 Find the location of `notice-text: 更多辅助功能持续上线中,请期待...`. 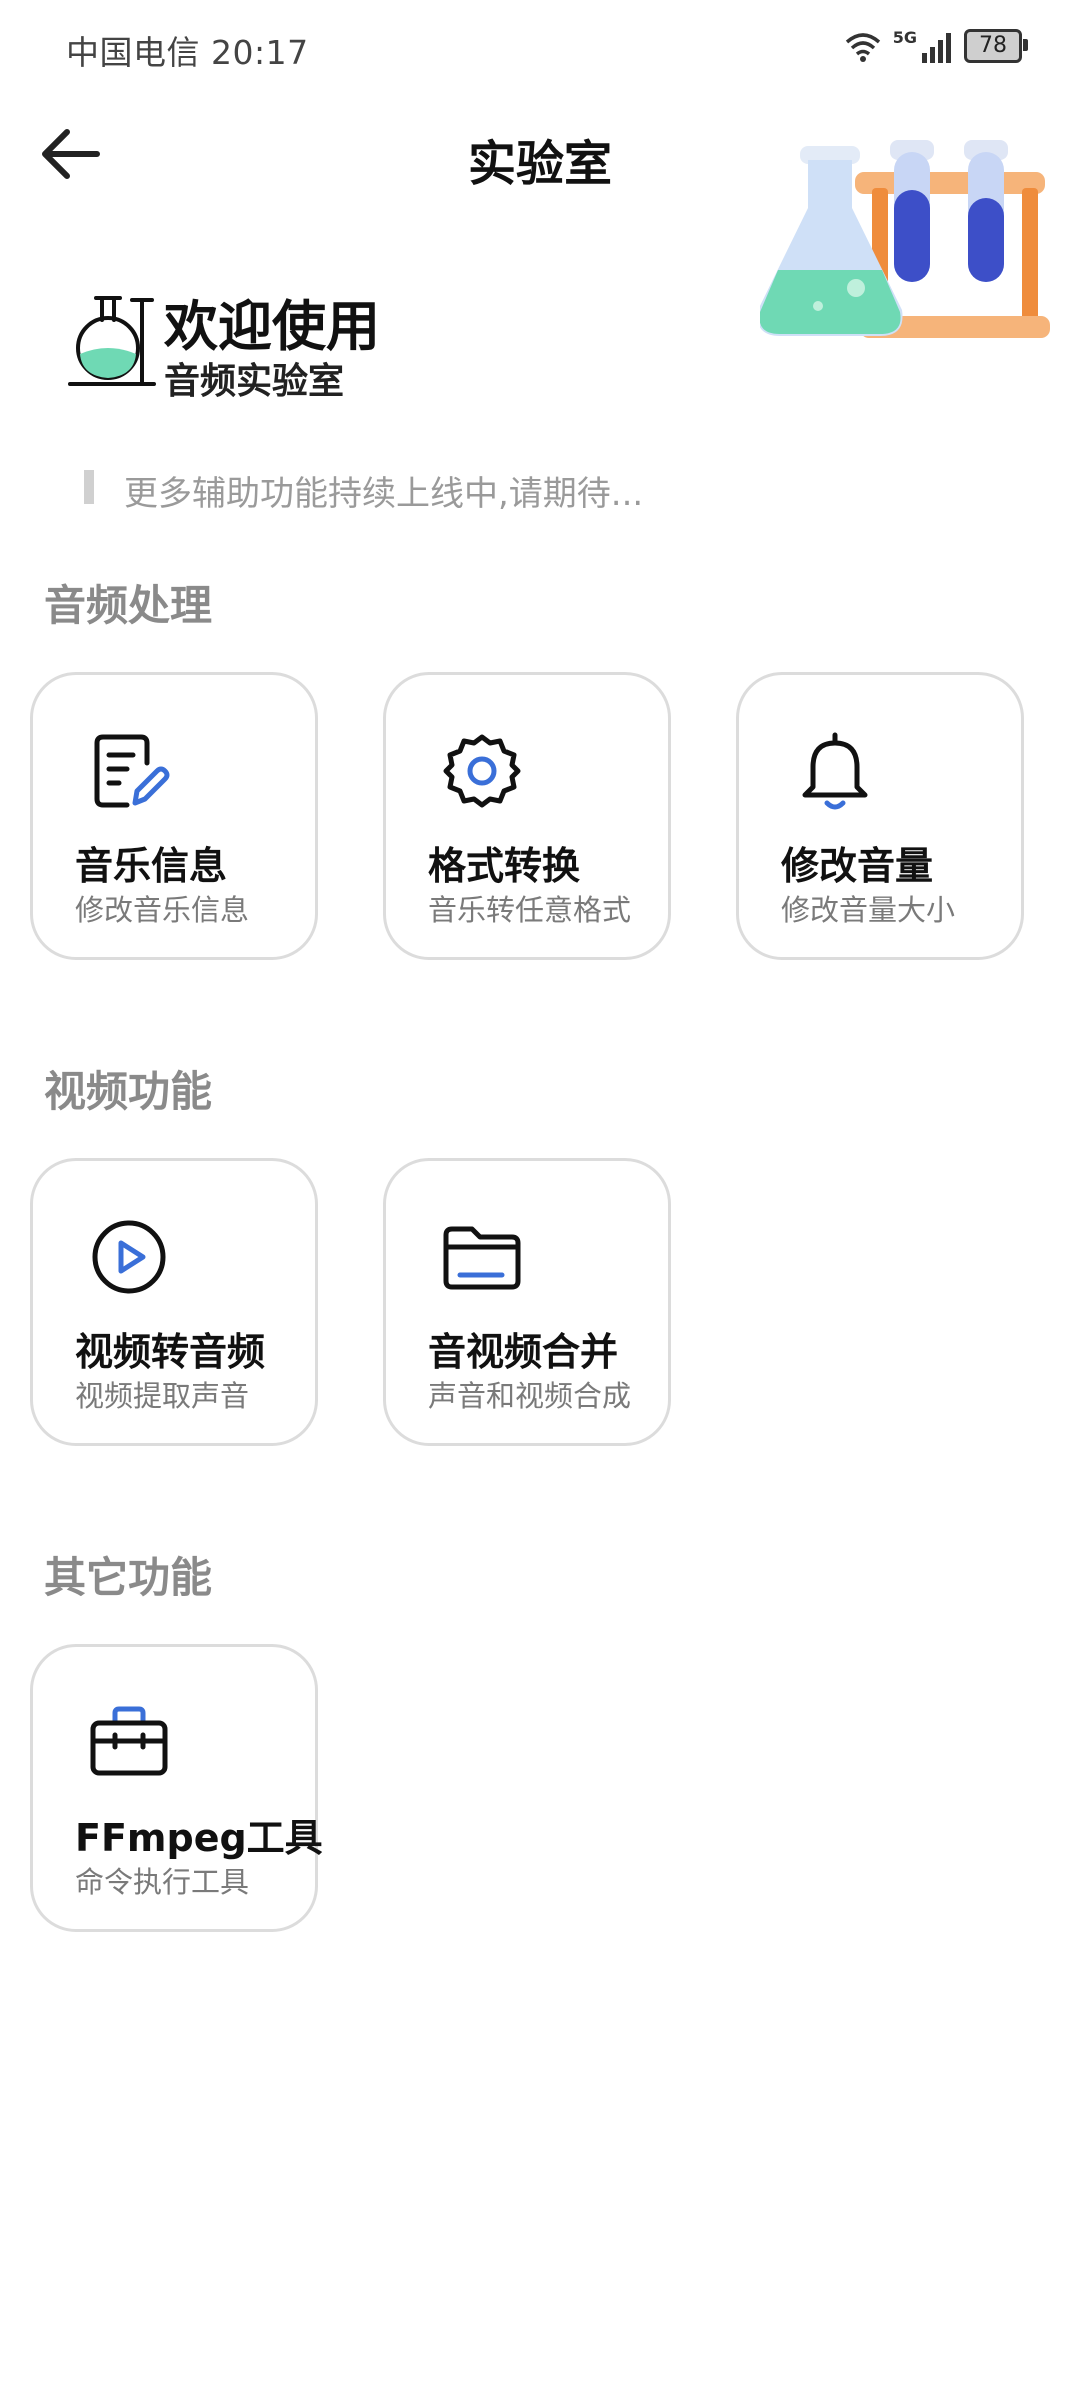

notice-text: 更多辅助功能持续上线中,请期待... is located at coordinates (384, 494).